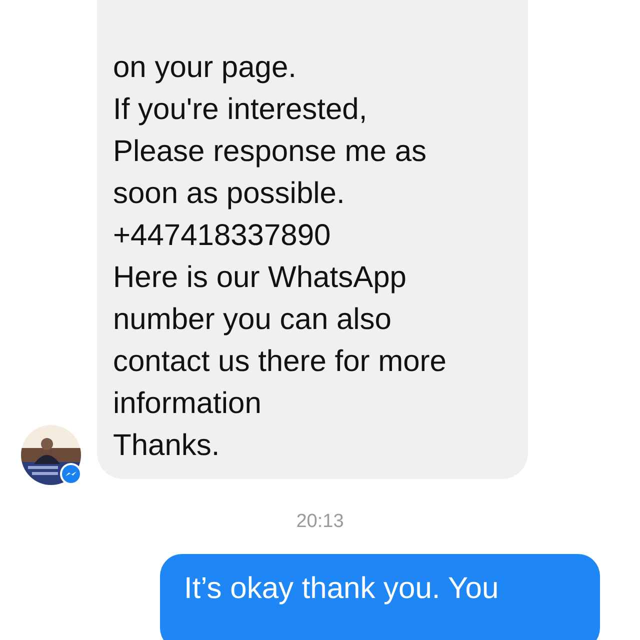 Image resolution: width=640 pixels, height=640 pixels. What do you see at coordinates (229, 194) in the screenshot?
I see `message-text: soon as possible.` at bounding box center [229, 194].